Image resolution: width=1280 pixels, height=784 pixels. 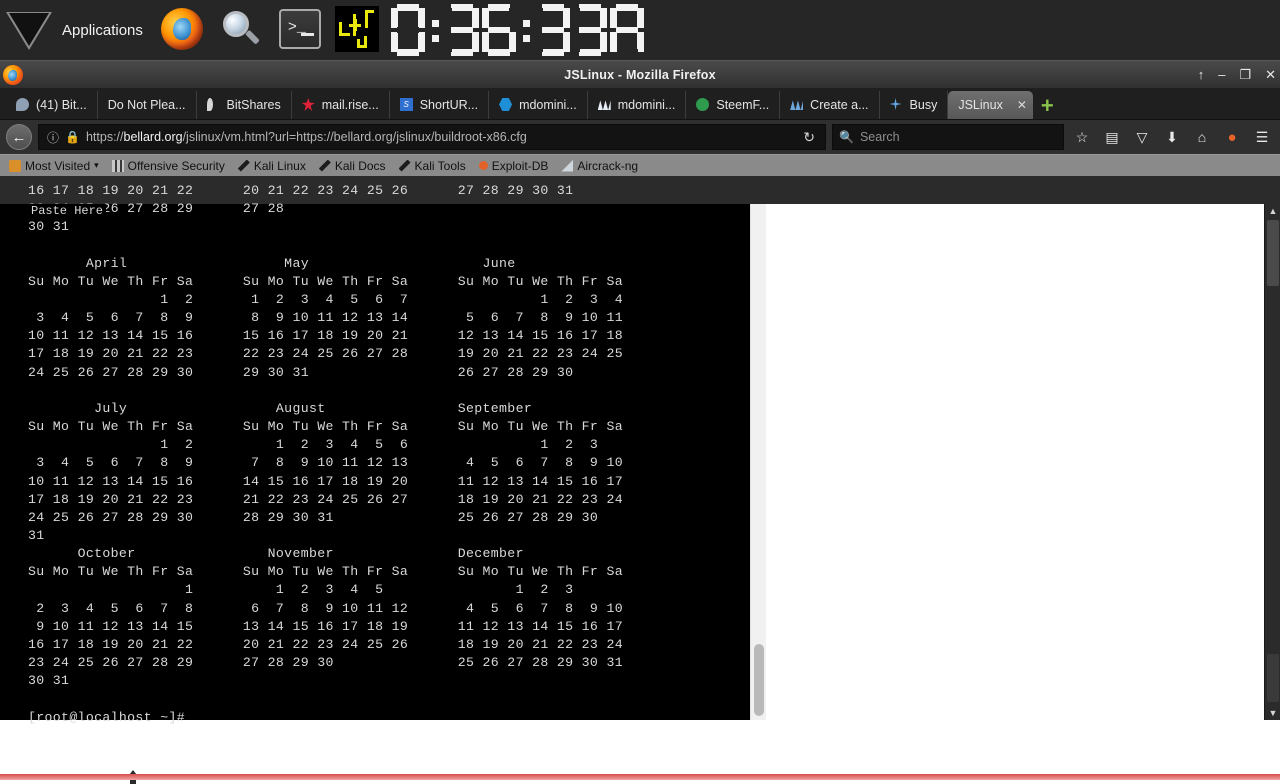 What do you see at coordinates (567, 165) in the screenshot?
I see `aircrack-icon` at bounding box center [567, 165].